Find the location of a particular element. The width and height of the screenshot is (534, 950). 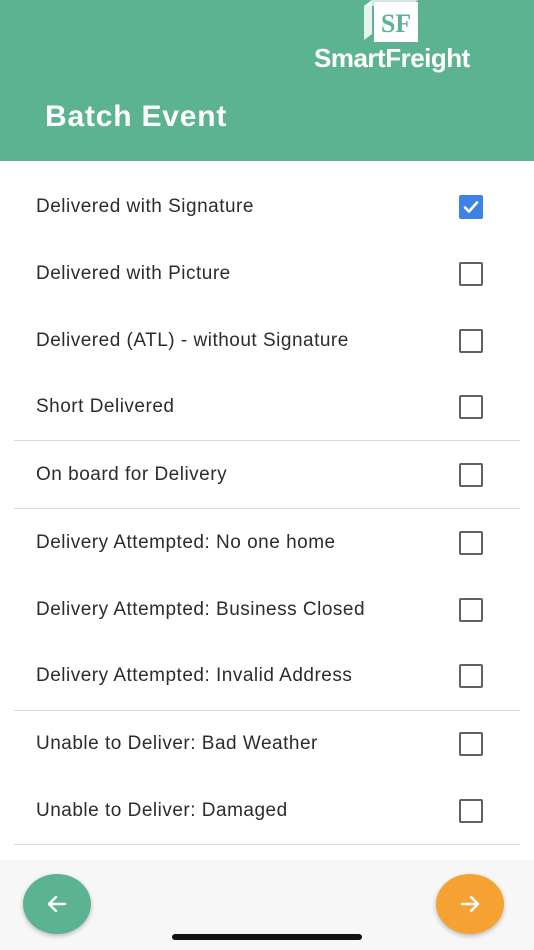

event-row-short-delivered: Short Delivered is located at coordinates (267, 406).